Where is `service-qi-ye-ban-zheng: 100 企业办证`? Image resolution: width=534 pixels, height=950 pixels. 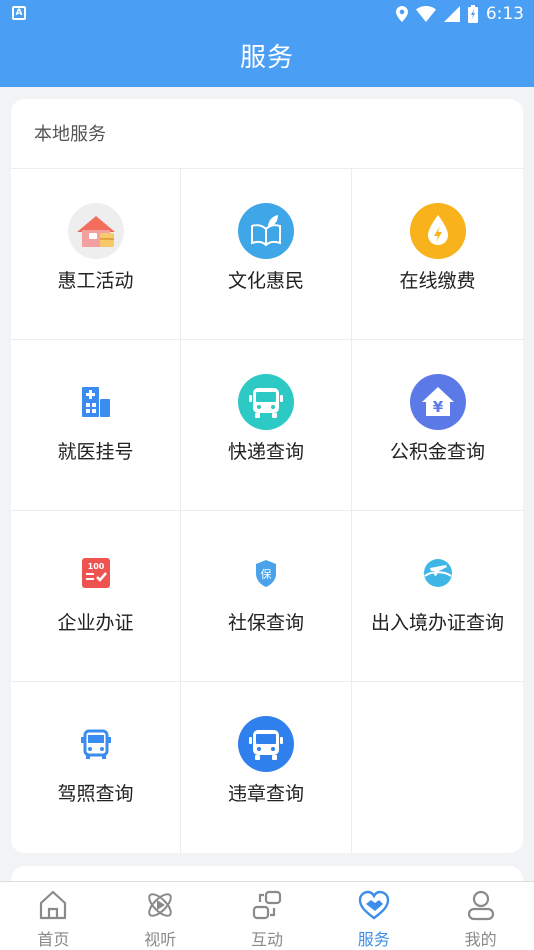
service-qi-ye-ban-zheng: 100 企业办证 is located at coordinates (96, 596).